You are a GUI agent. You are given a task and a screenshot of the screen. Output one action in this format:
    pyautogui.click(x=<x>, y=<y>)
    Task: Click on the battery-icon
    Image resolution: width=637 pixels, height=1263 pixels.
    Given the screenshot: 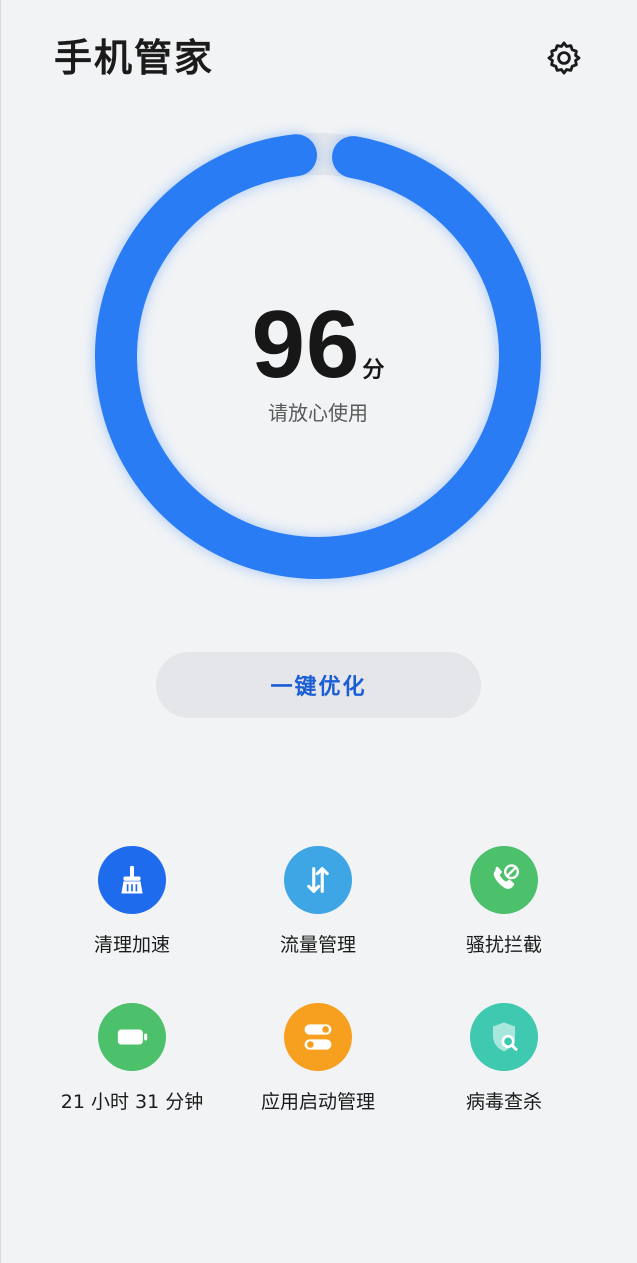 What is the action you would take?
    pyautogui.click(x=132, y=1037)
    